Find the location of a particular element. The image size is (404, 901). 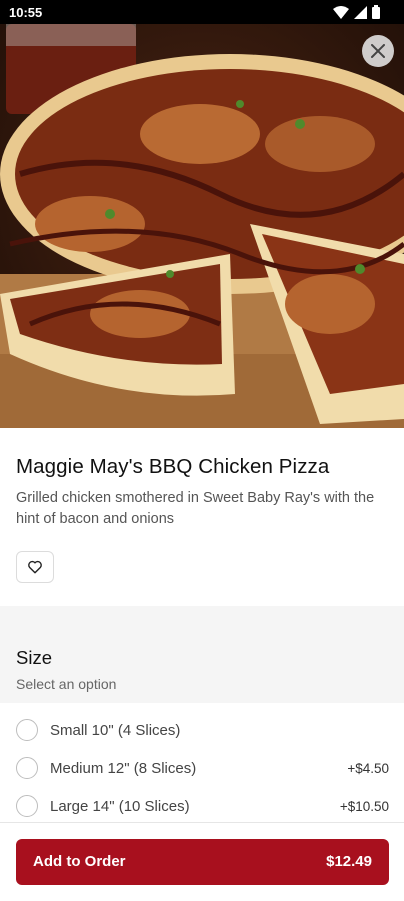

item-title: Maggie May's BBQ Chicken Pizza is located at coordinates (173, 466).